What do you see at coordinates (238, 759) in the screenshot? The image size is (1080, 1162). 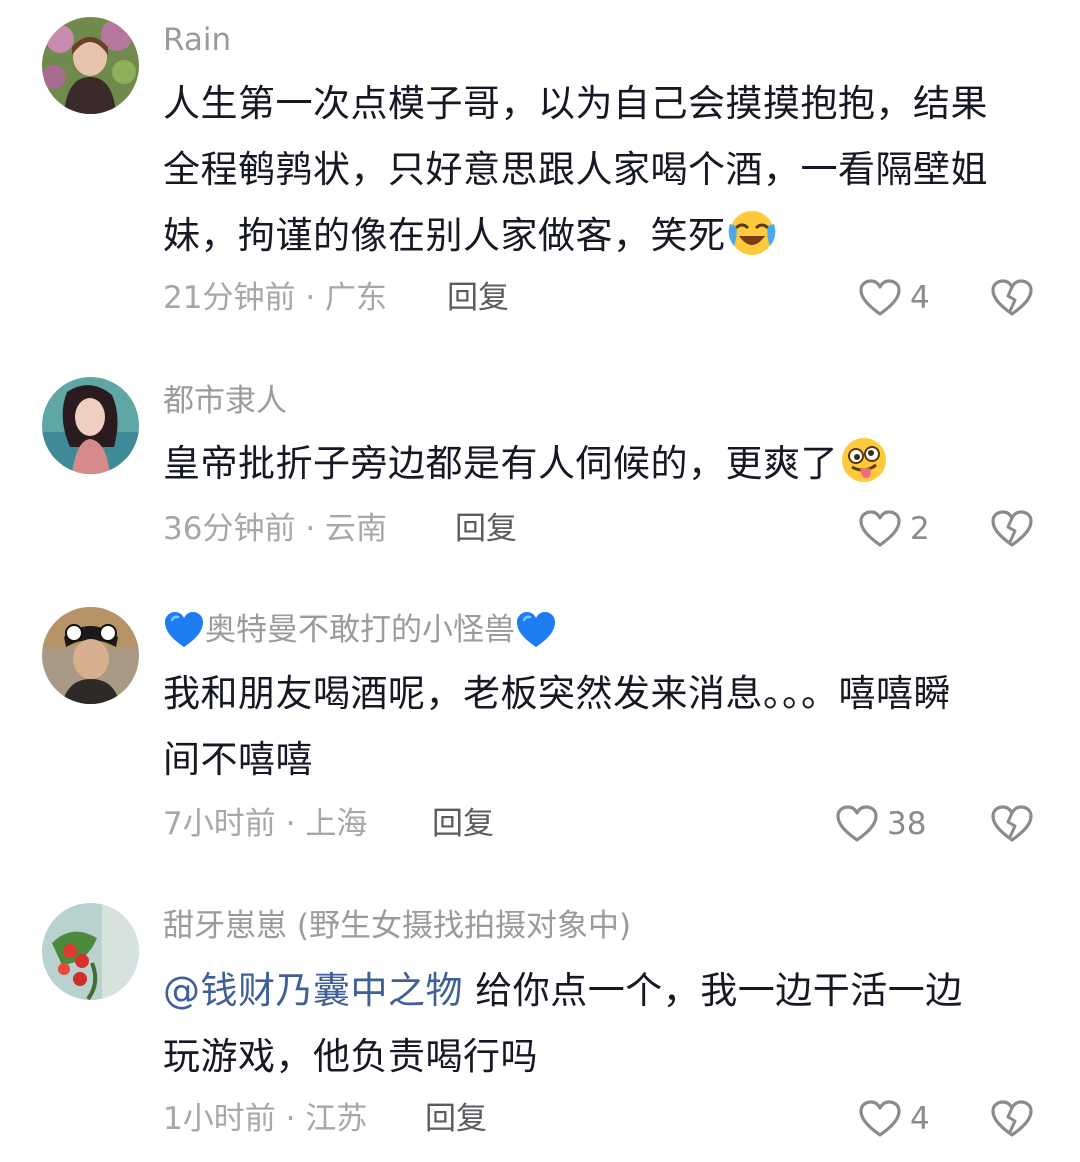 I see `comment-line: 间不嘻嘻` at bounding box center [238, 759].